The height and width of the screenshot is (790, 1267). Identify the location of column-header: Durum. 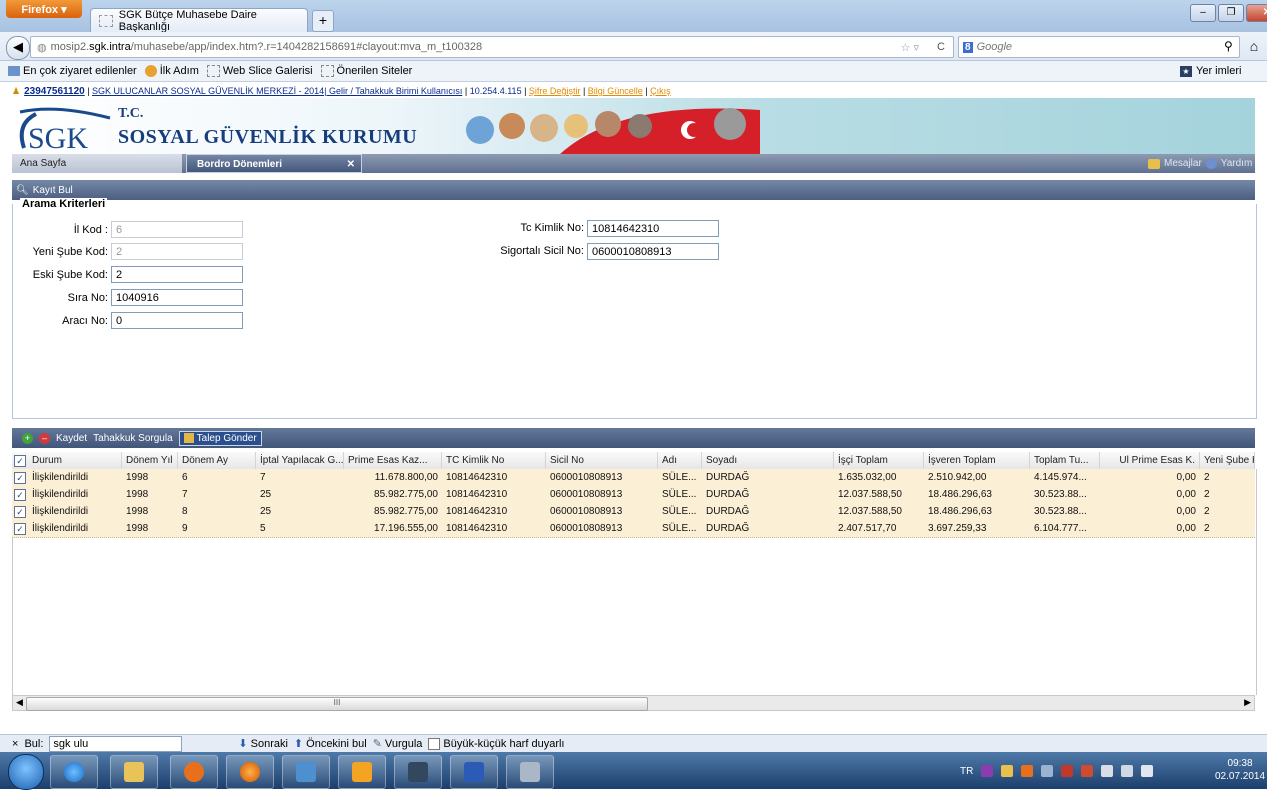
(75, 460).